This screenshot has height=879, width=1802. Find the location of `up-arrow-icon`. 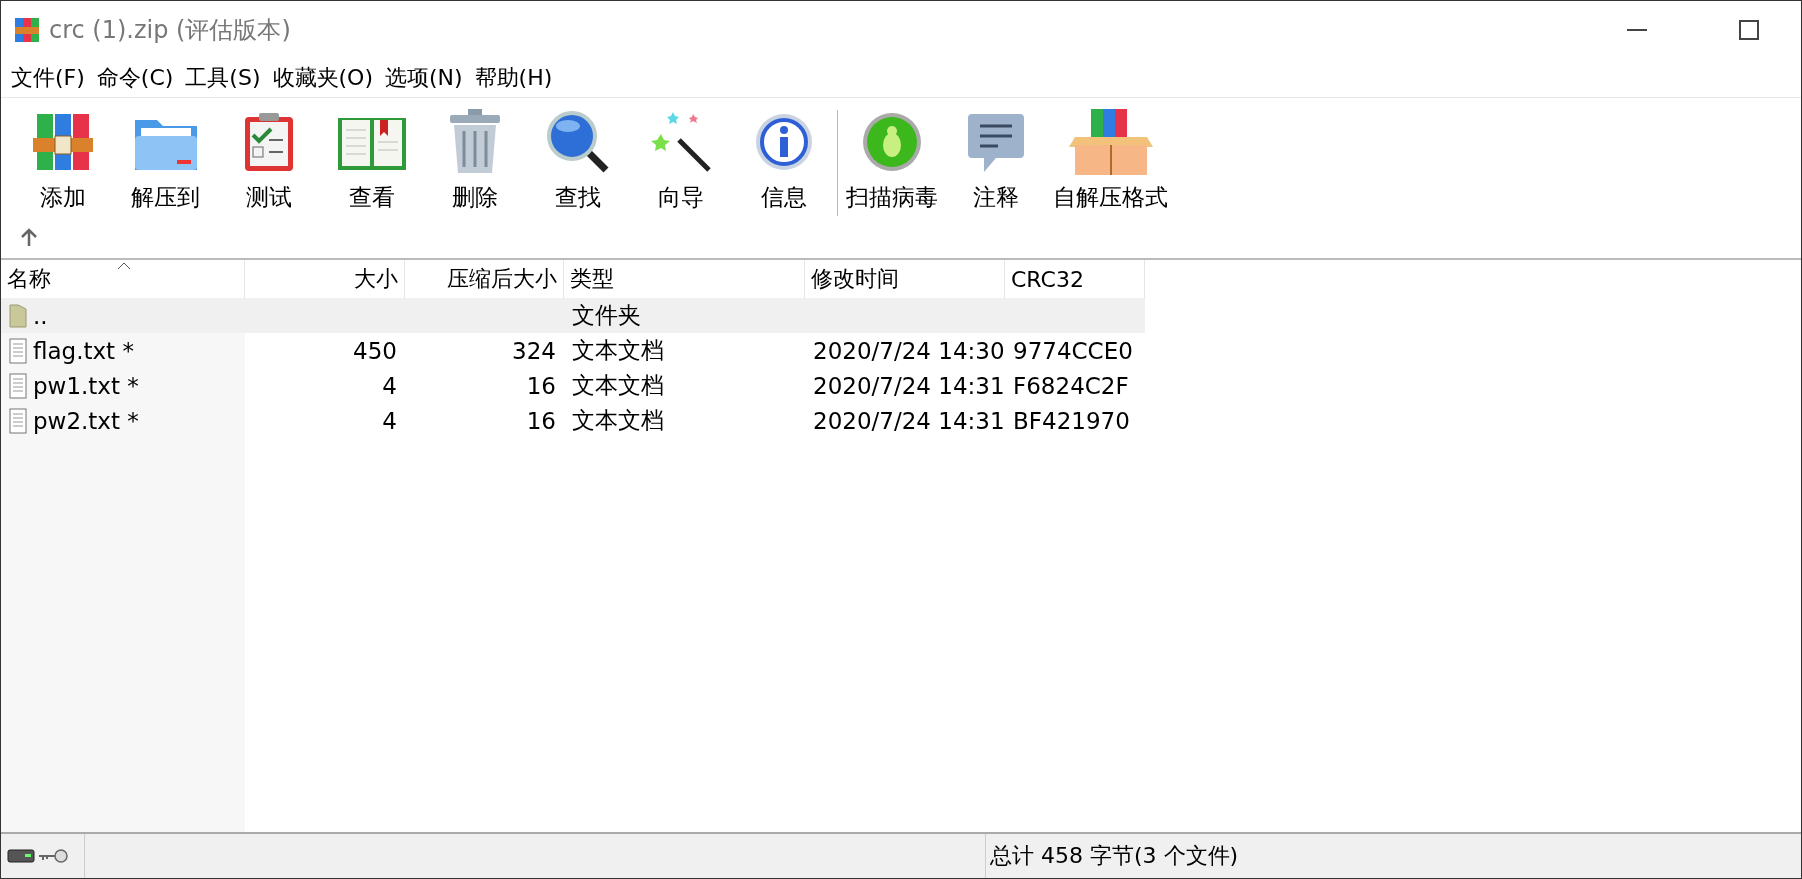

up-arrow-icon is located at coordinates (29, 237).